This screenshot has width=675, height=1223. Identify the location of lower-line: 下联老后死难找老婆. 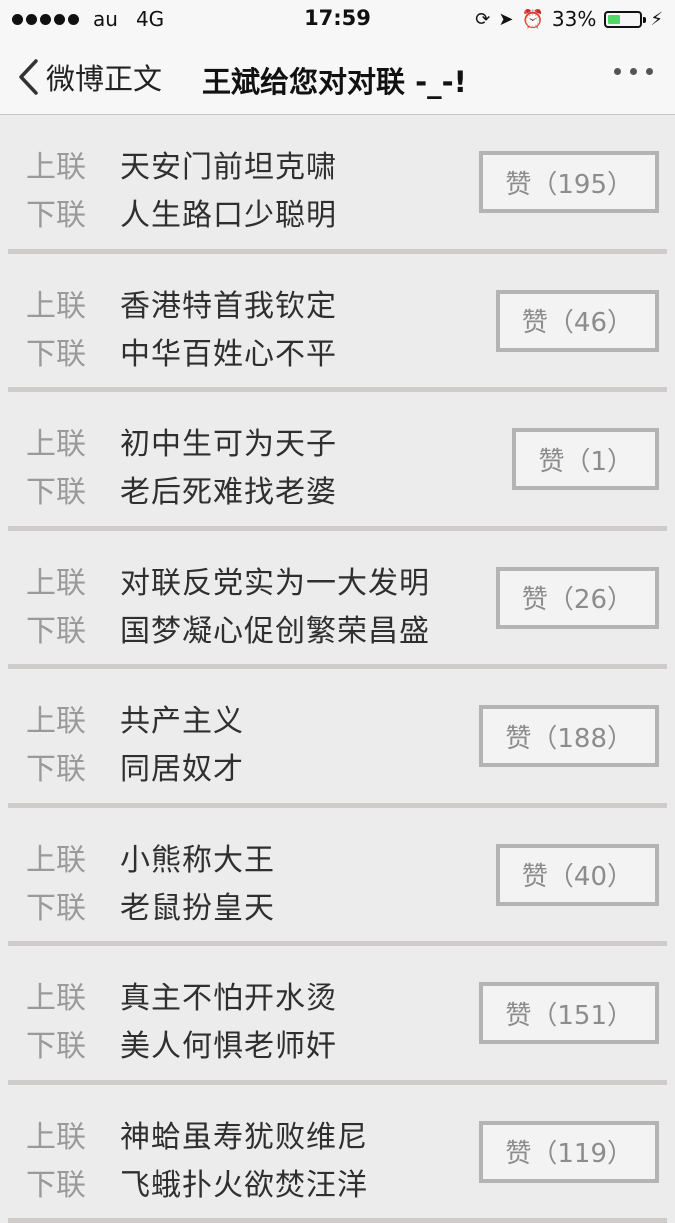
(181, 489).